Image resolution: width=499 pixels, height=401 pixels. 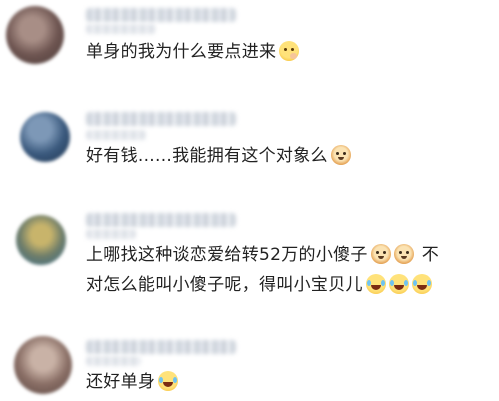 I want to click on comment-body-tail: 不, so click(x=430, y=255).